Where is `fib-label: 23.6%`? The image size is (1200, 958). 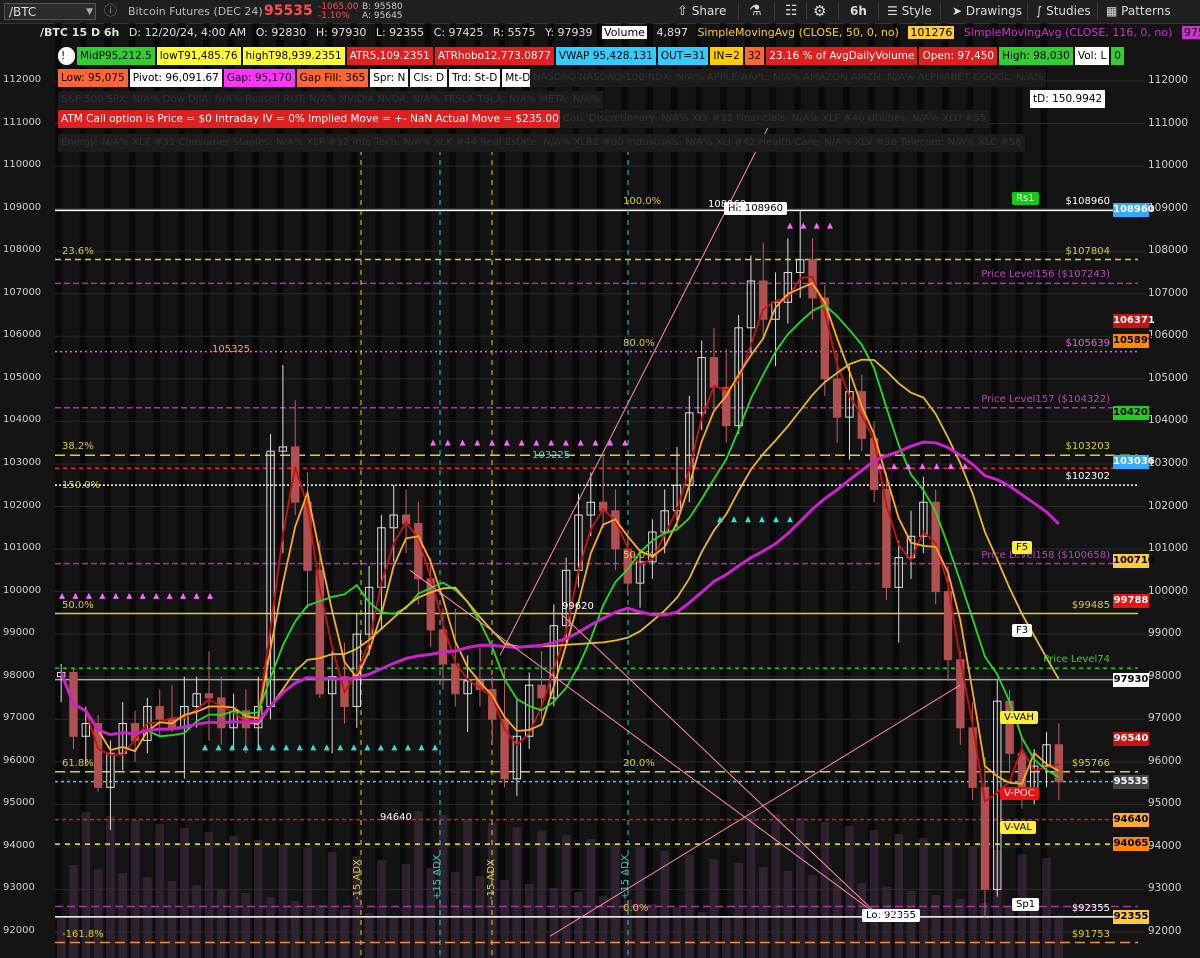 fib-label: 23.6% is located at coordinates (78, 251).